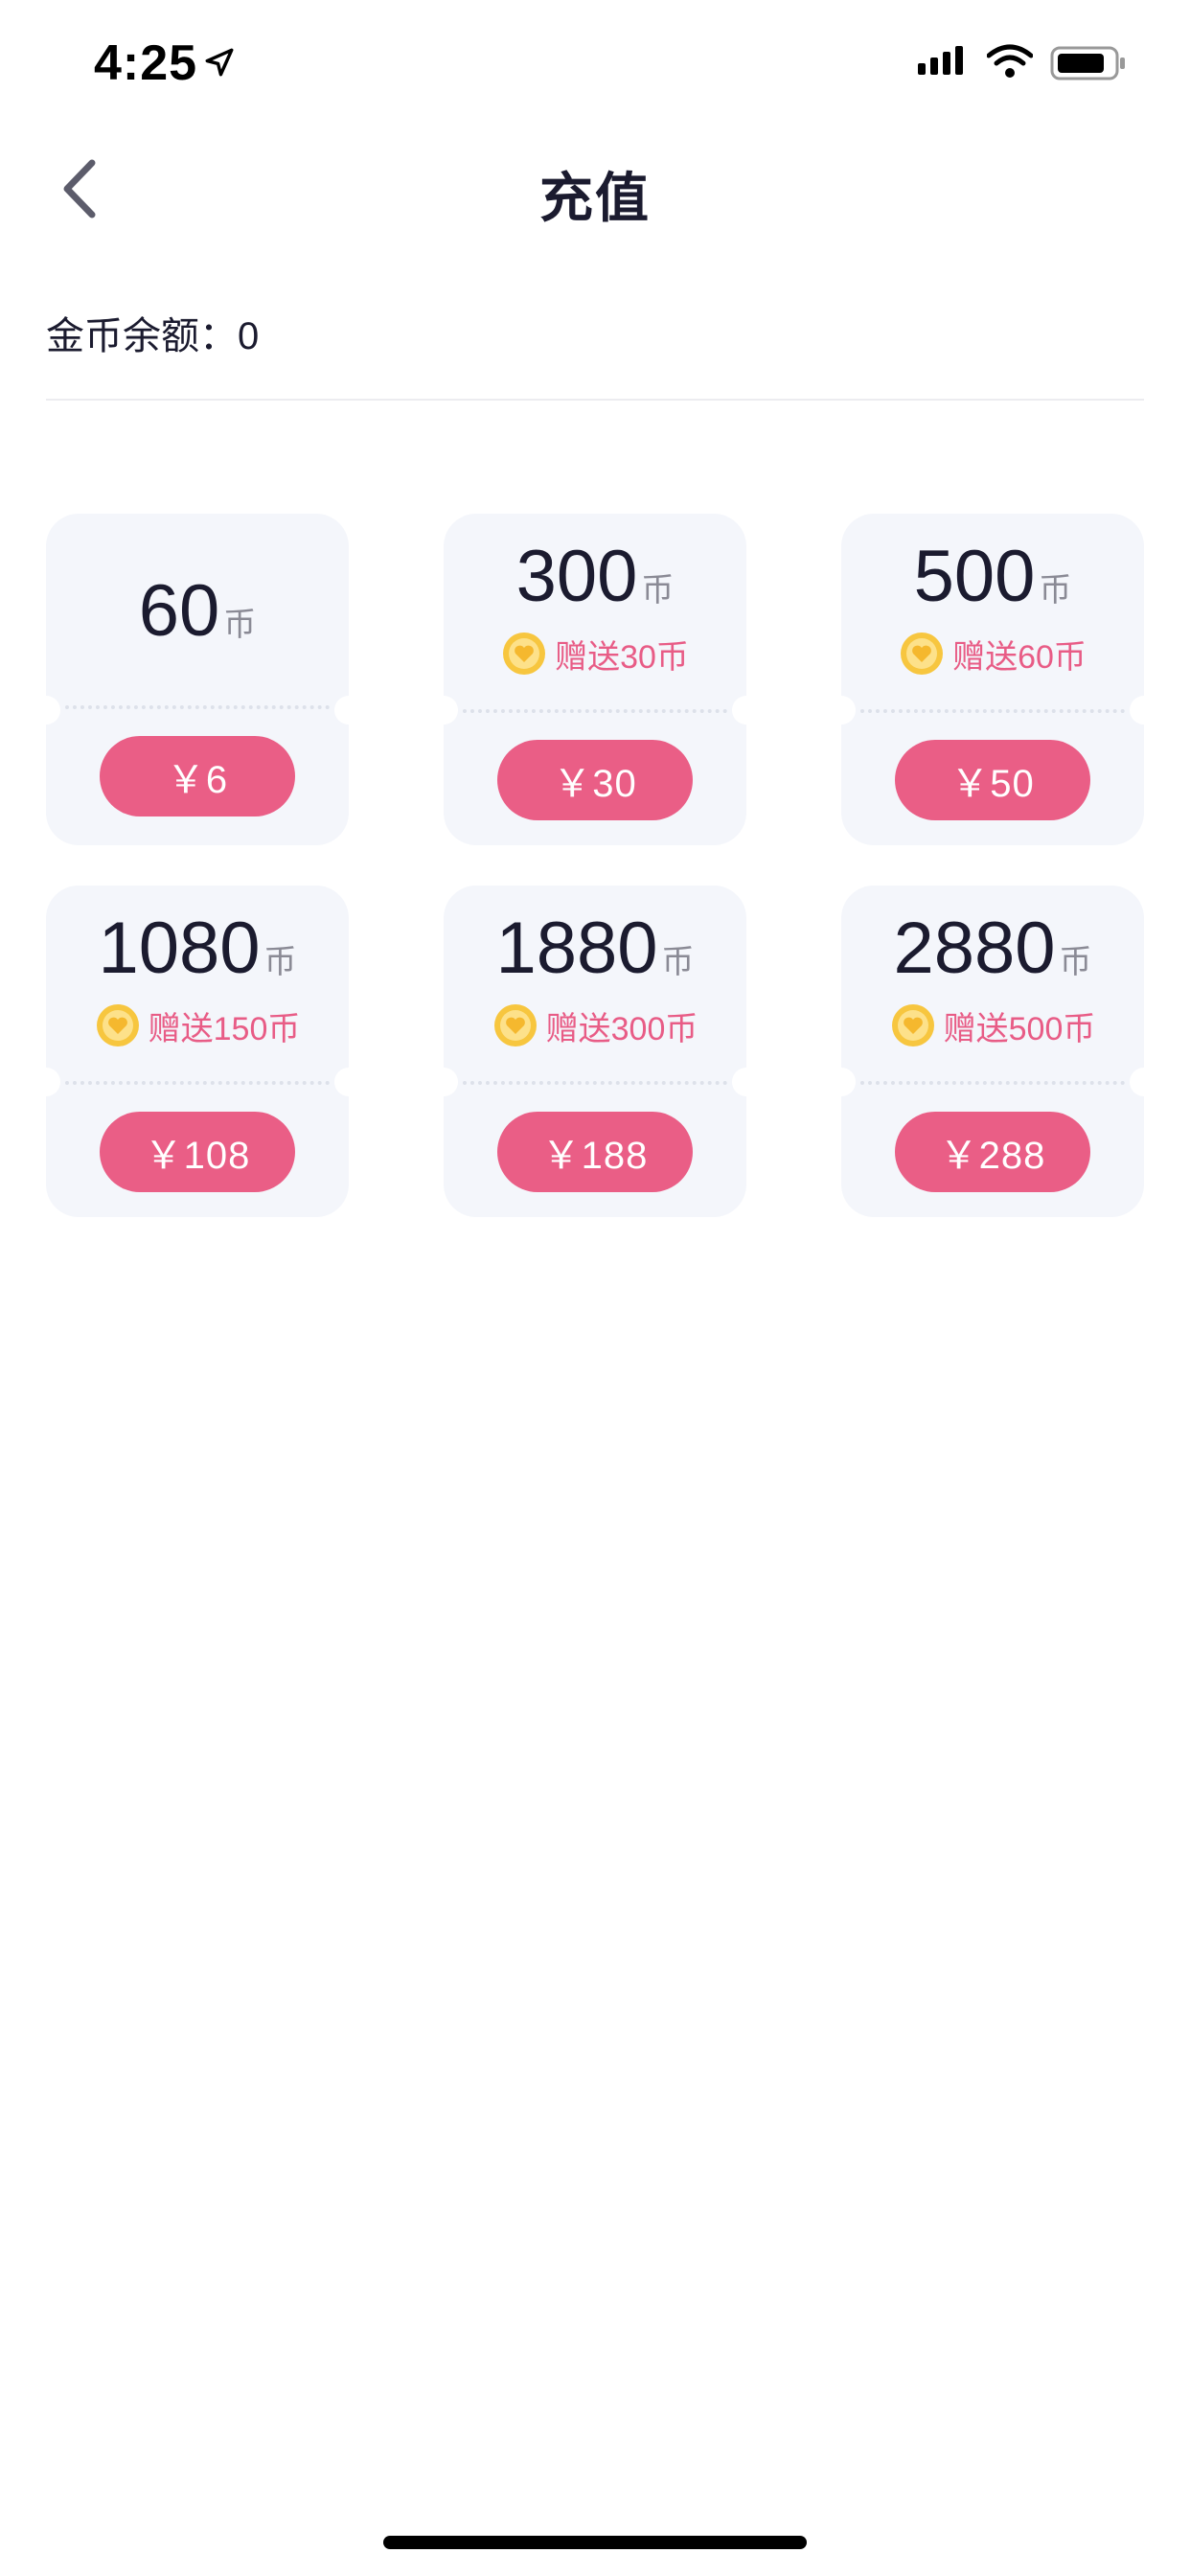  Describe the element at coordinates (595, 780) in the screenshot. I see `price-button: ￥30` at that location.